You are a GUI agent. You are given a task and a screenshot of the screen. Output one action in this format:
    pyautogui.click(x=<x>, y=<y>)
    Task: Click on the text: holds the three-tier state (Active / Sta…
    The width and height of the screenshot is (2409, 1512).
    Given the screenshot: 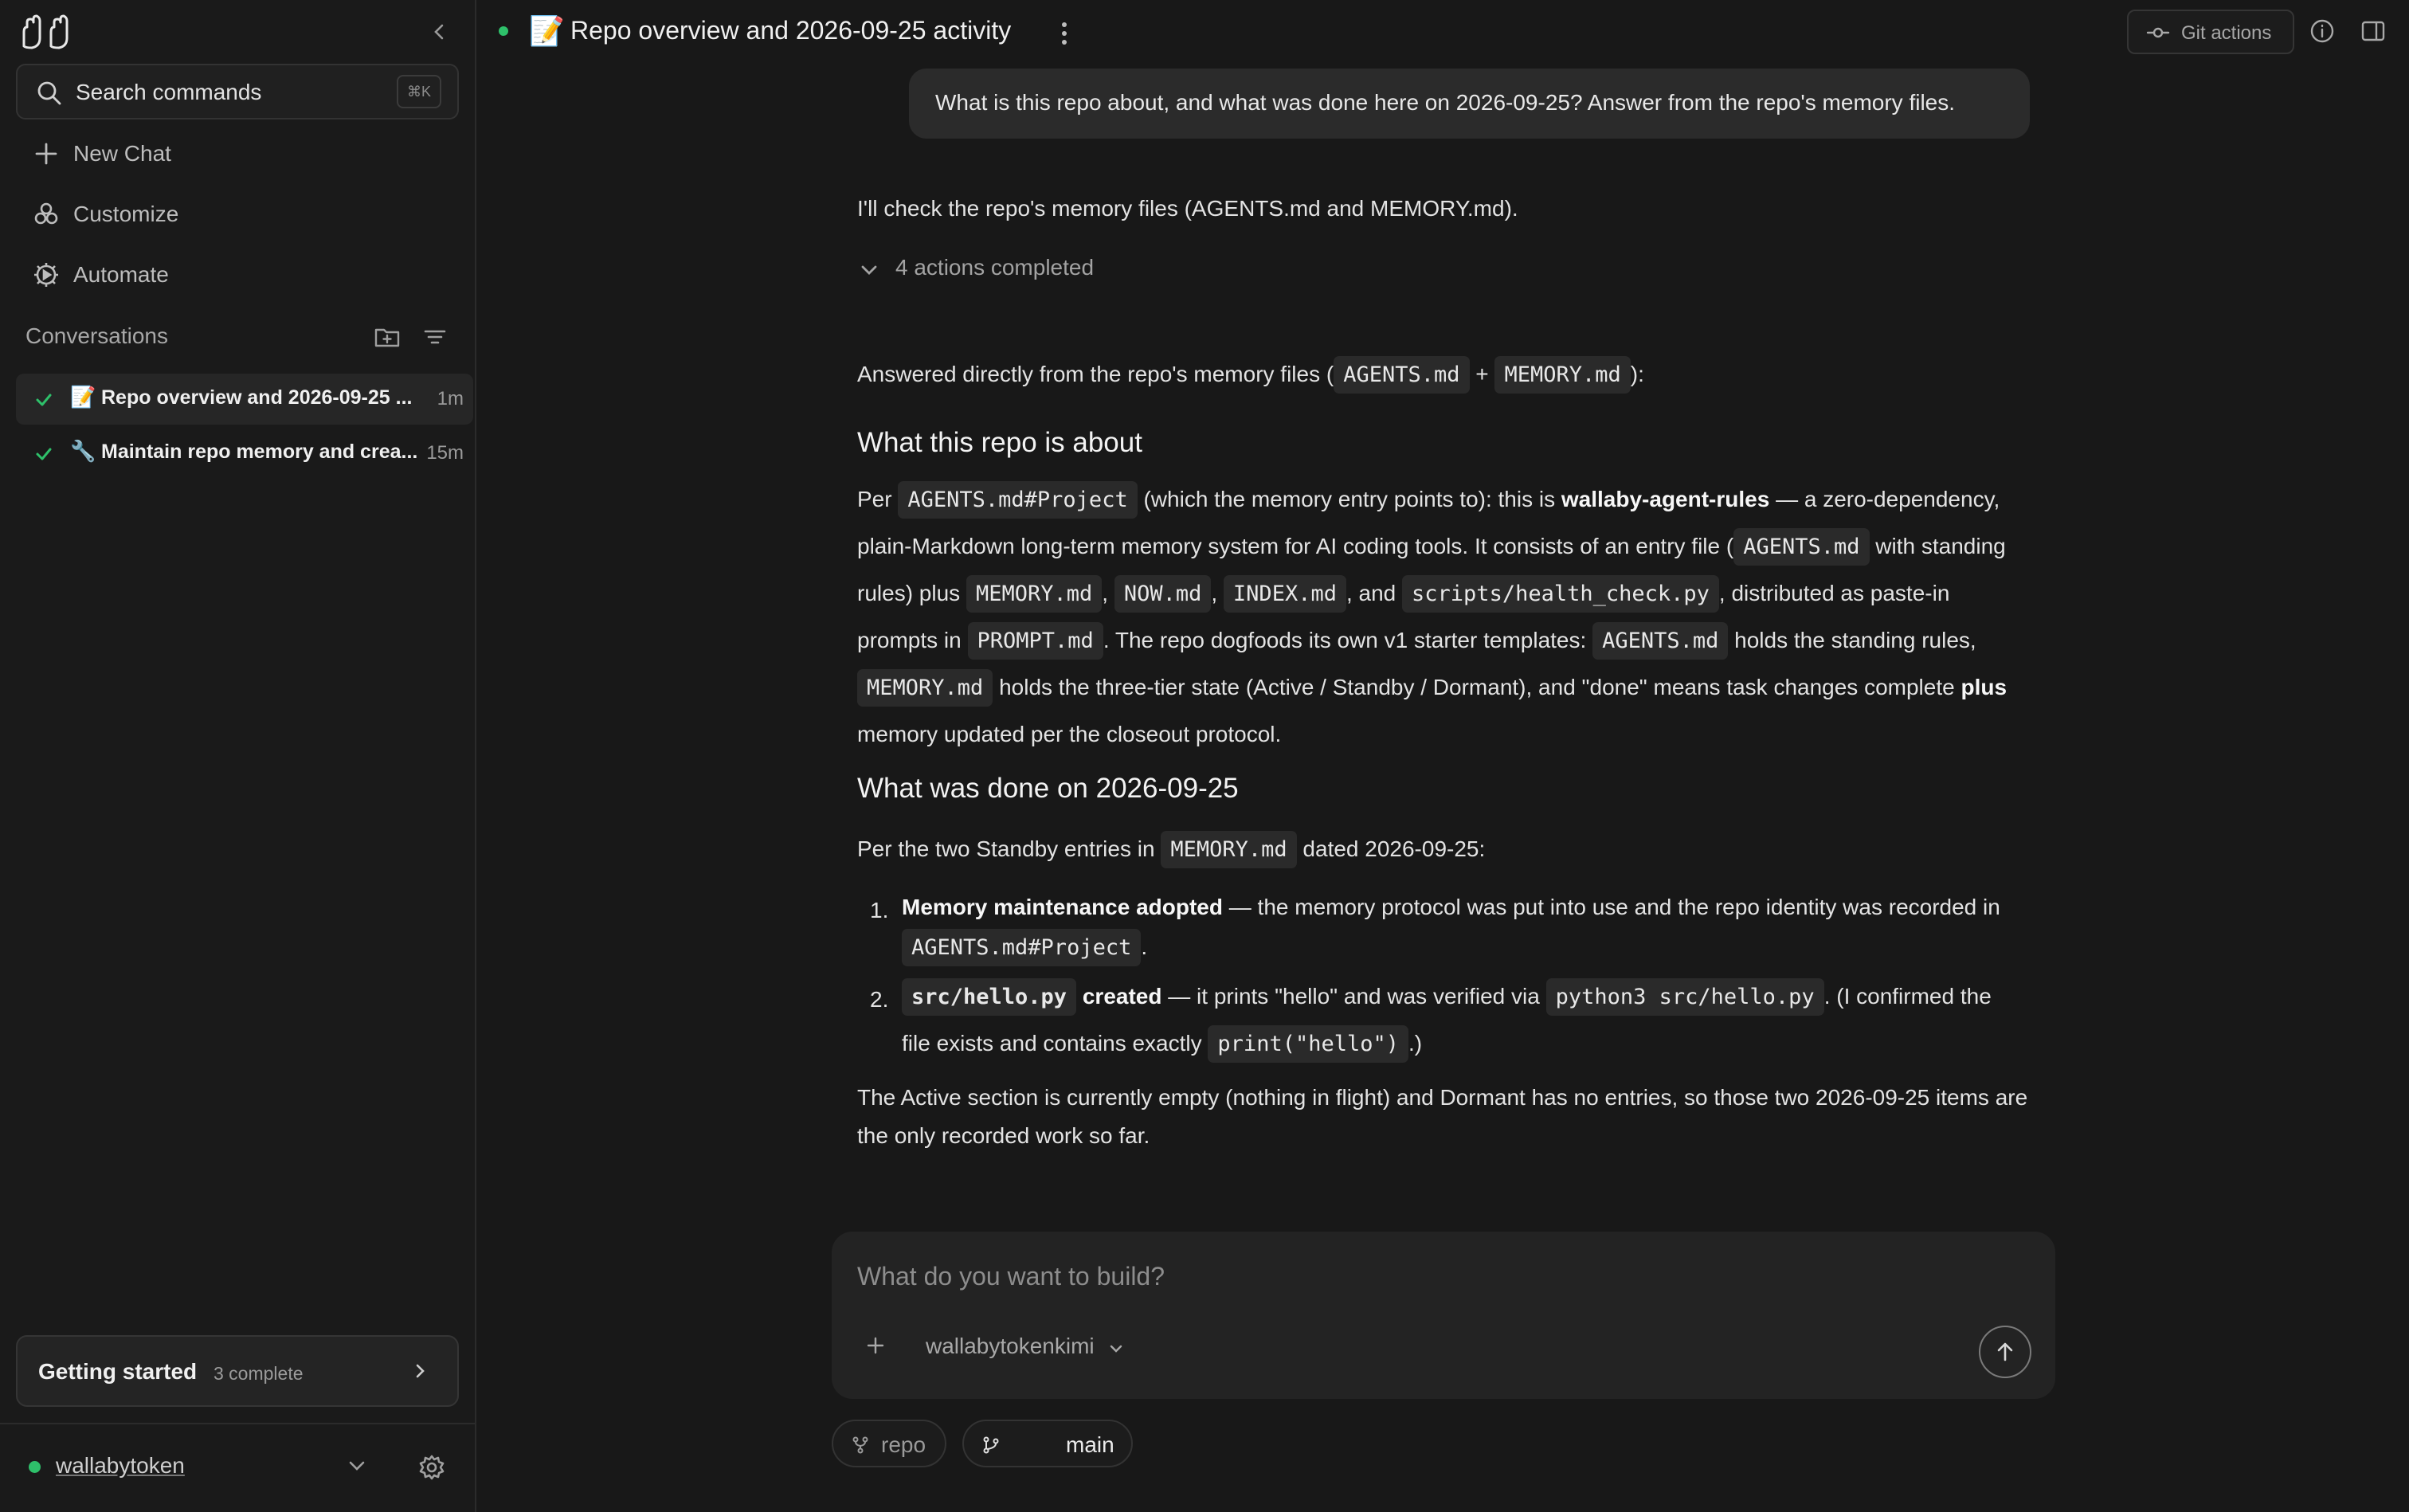 What is the action you would take?
    pyautogui.click(x=1477, y=687)
    